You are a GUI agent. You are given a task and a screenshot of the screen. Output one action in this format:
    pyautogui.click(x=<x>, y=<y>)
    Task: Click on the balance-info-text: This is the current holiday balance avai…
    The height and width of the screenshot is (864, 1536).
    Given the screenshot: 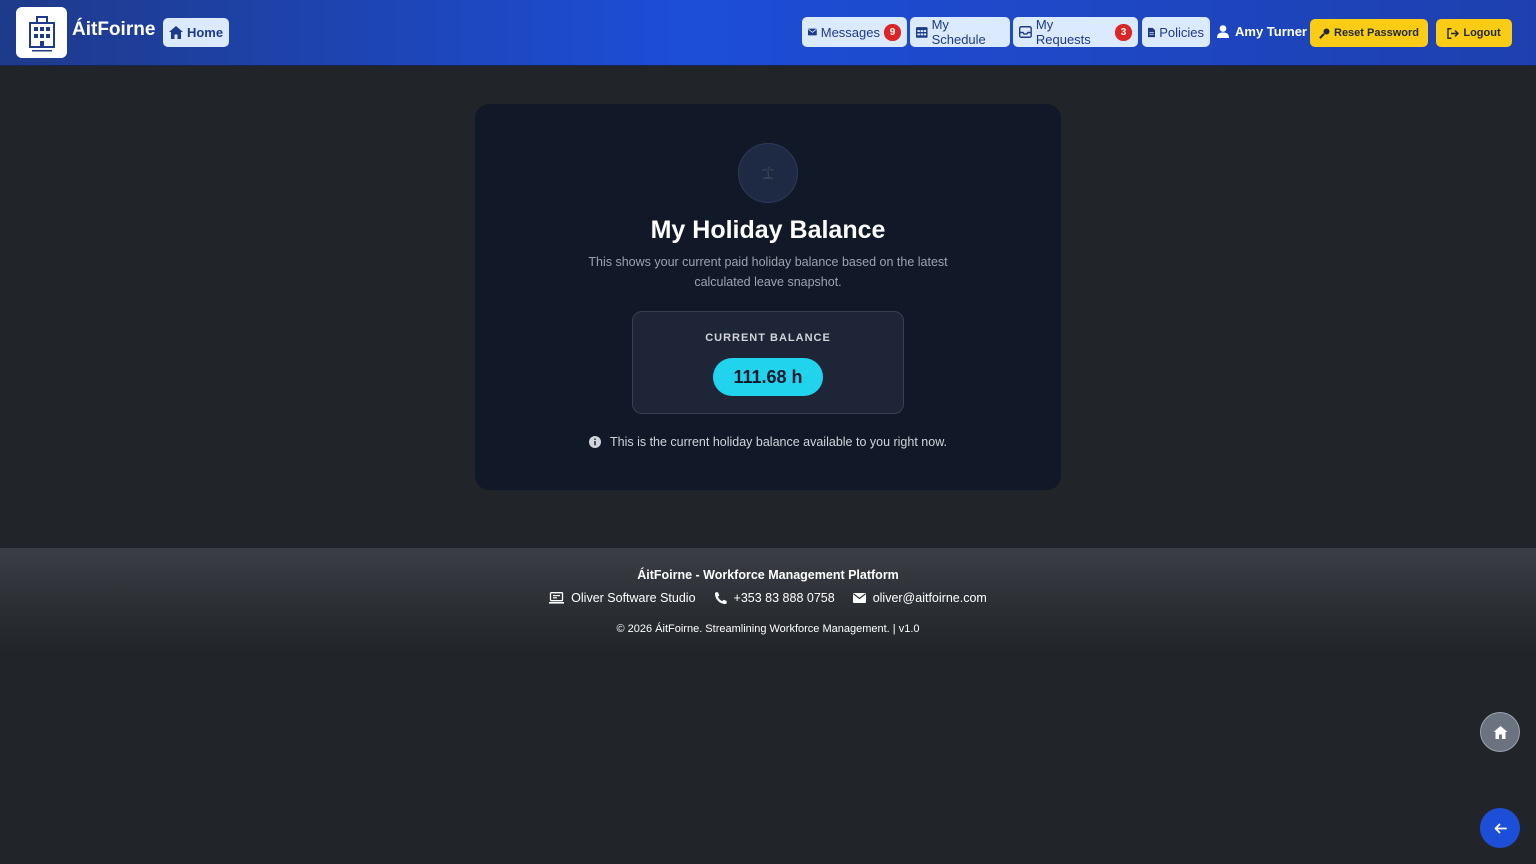 What is the action you would take?
    pyautogui.click(x=778, y=442)
    